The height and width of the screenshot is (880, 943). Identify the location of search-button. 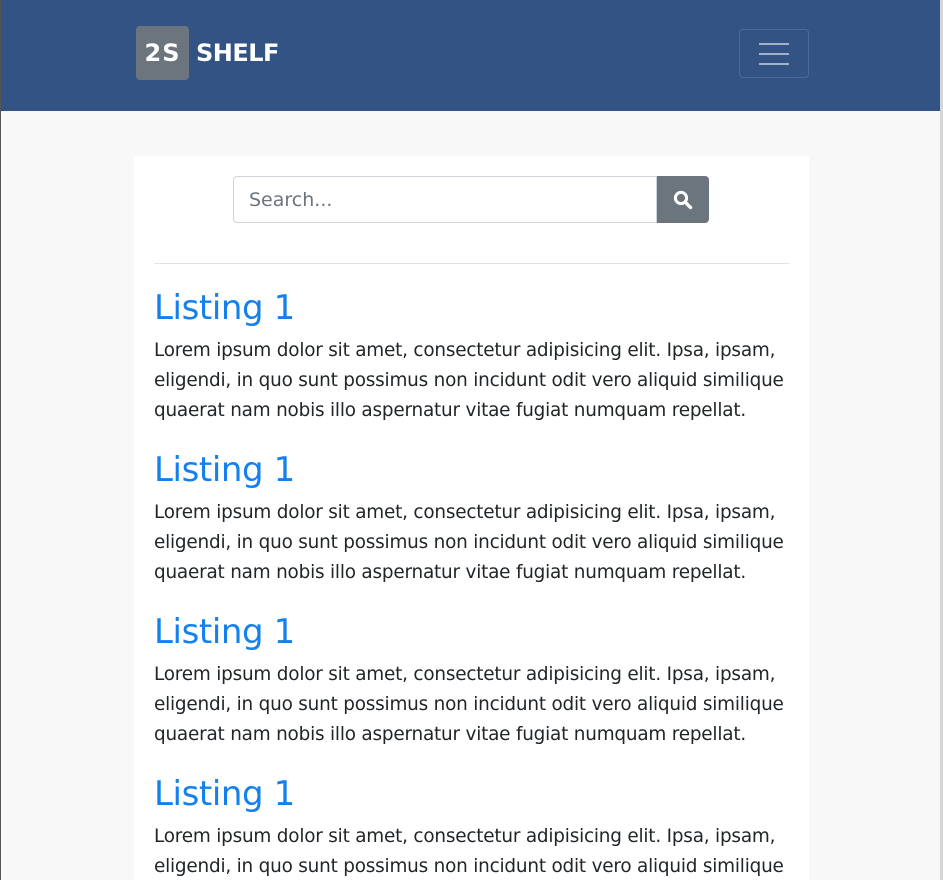
(683, 199).